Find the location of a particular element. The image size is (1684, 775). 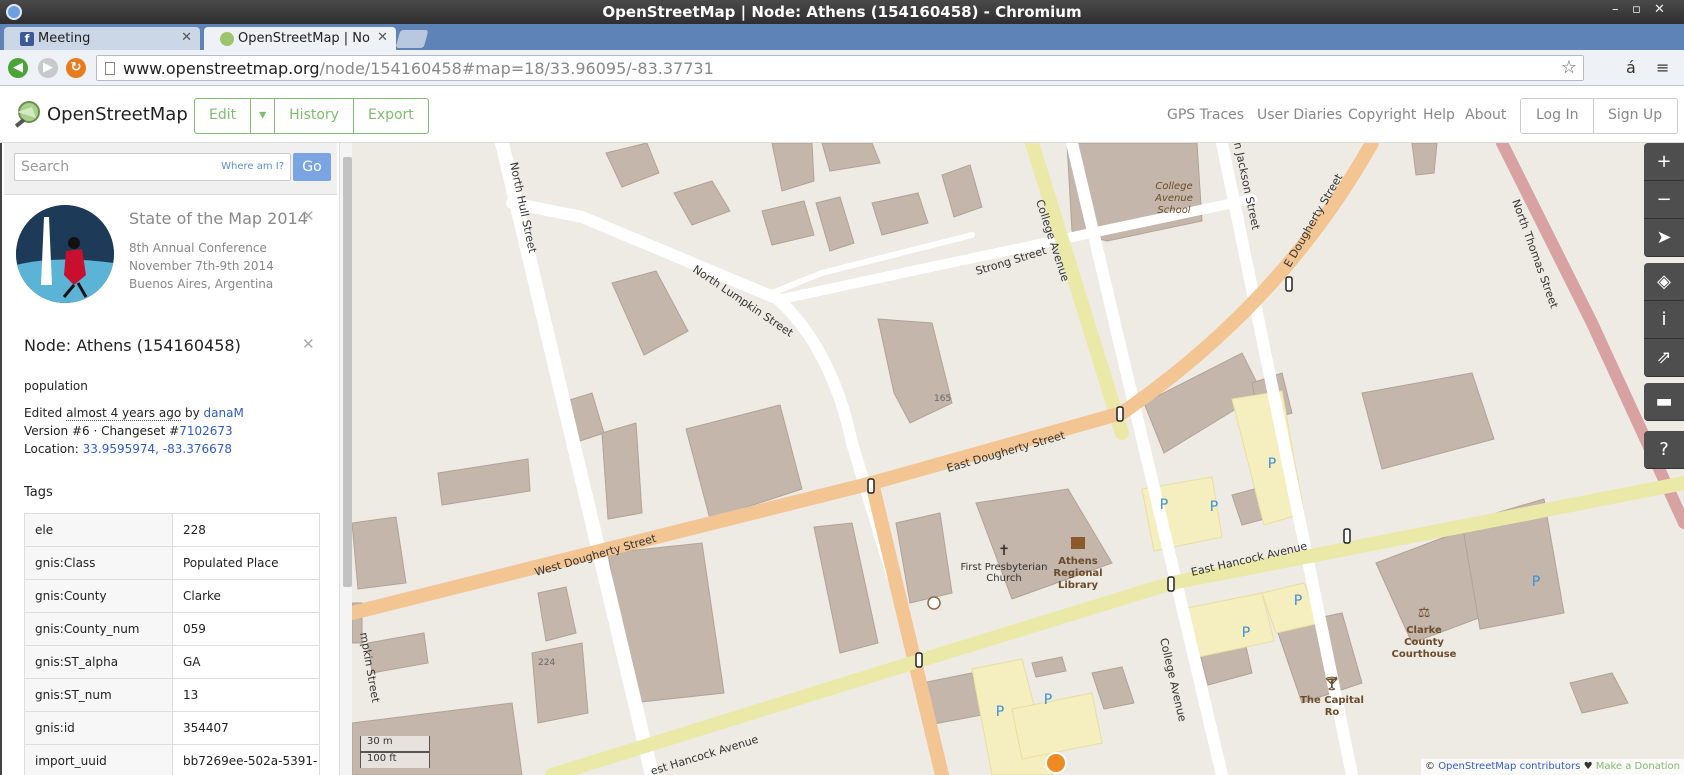

tag-key: gnis:County_num is located at coordinates (98, 629).